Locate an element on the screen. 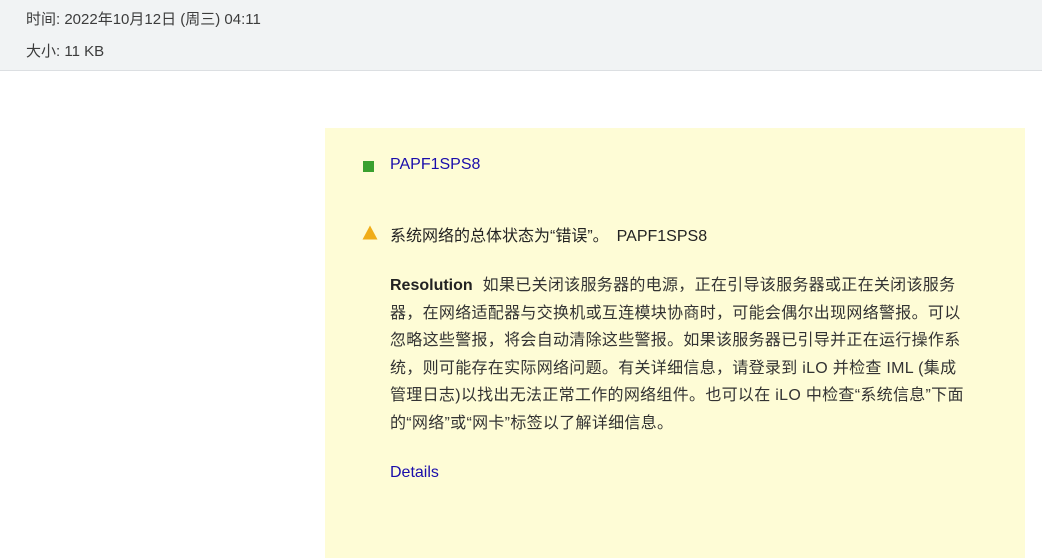 The image size is (1042, 558). details-link: Details is located at coordinates (414, 473).